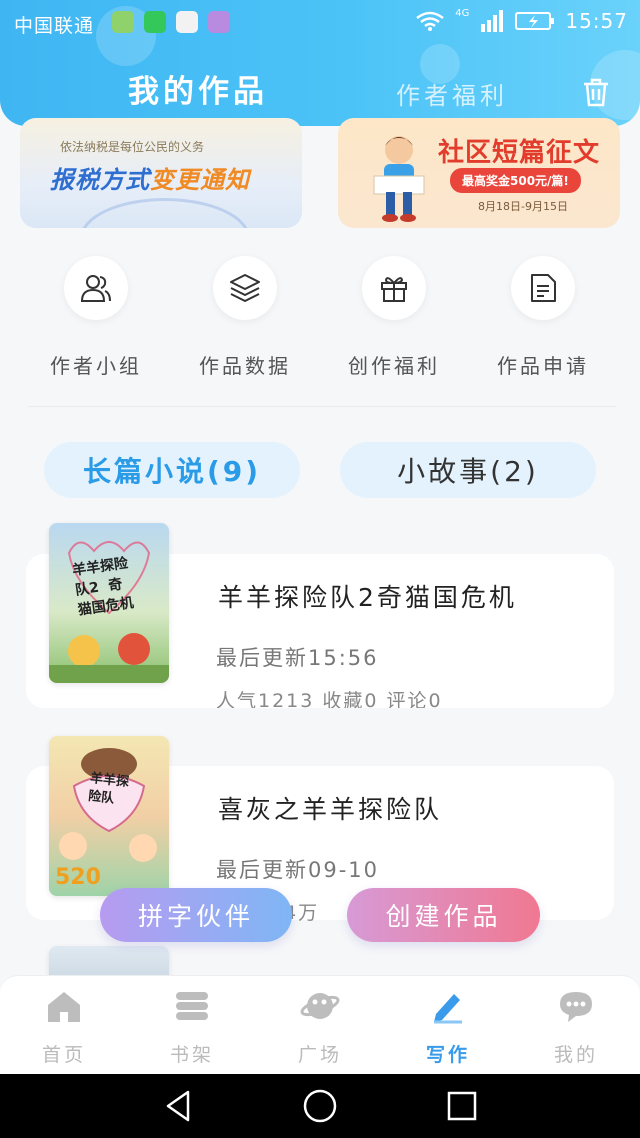  I want to click on work-stats: 人气1213 收藏0 评论0, so click(329, 699).